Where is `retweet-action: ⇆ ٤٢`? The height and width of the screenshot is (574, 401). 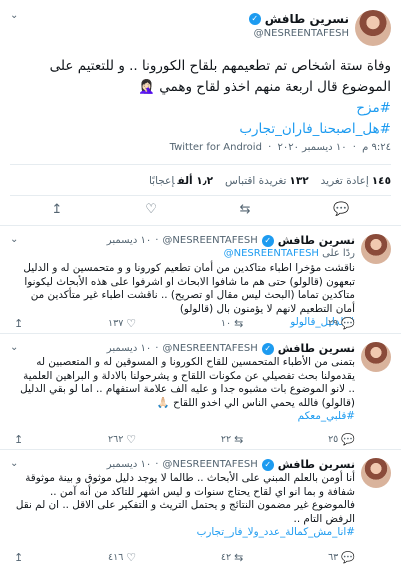 retweet-action: ⇆ ٤٢ is located at coordinates (232, 557).